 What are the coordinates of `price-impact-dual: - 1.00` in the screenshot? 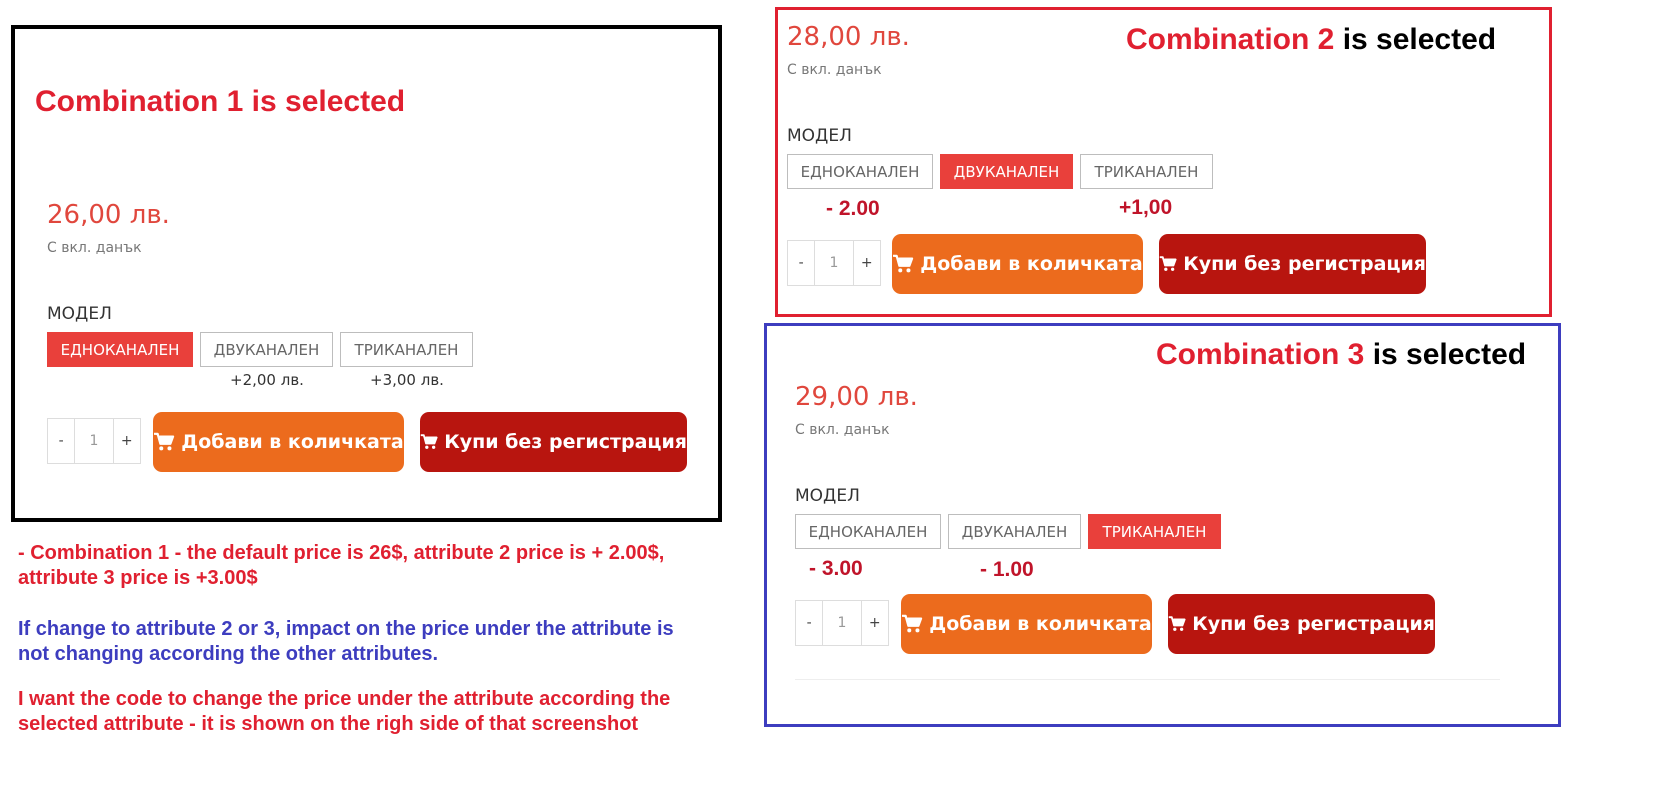 It's located at (1007, 569).